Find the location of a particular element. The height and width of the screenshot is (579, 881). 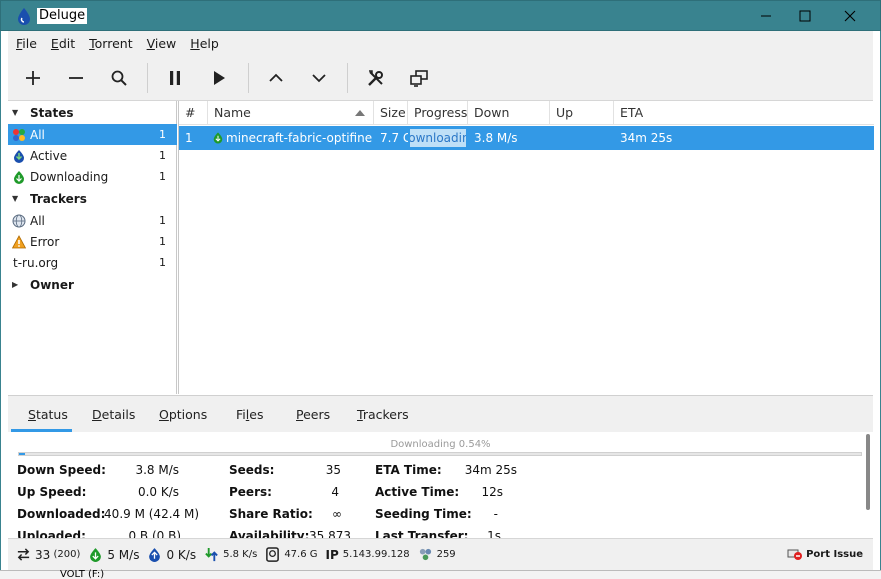

column-header-progress: Progress is located at coordinates (438, 113).